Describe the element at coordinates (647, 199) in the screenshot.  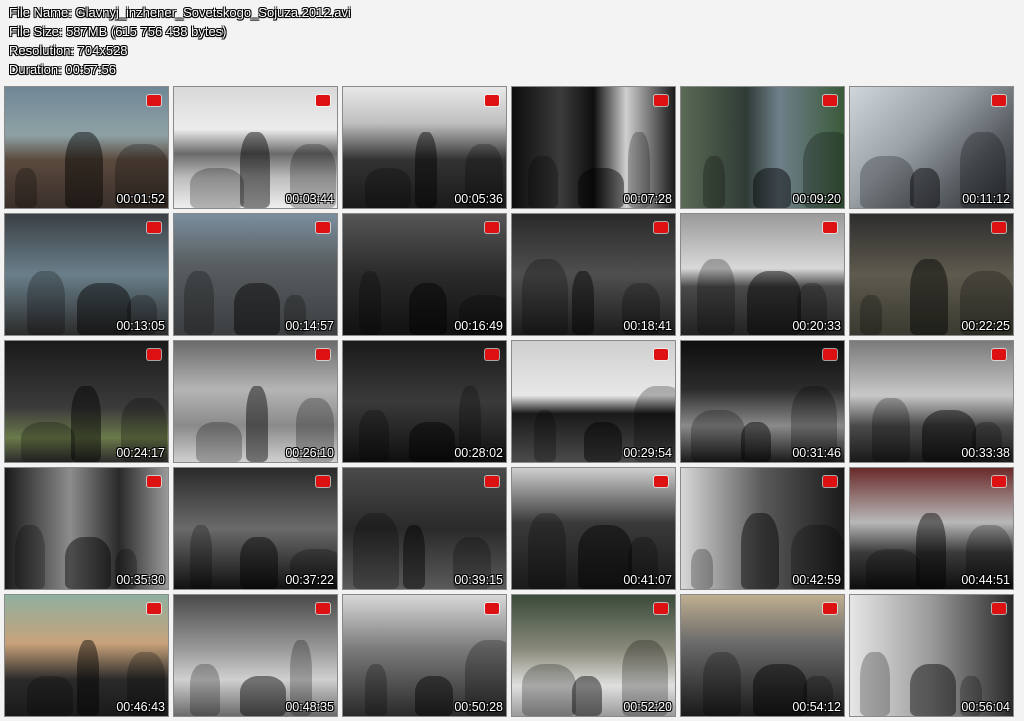
I see `thumbnail-timestamp: 00:07:28` at that location.